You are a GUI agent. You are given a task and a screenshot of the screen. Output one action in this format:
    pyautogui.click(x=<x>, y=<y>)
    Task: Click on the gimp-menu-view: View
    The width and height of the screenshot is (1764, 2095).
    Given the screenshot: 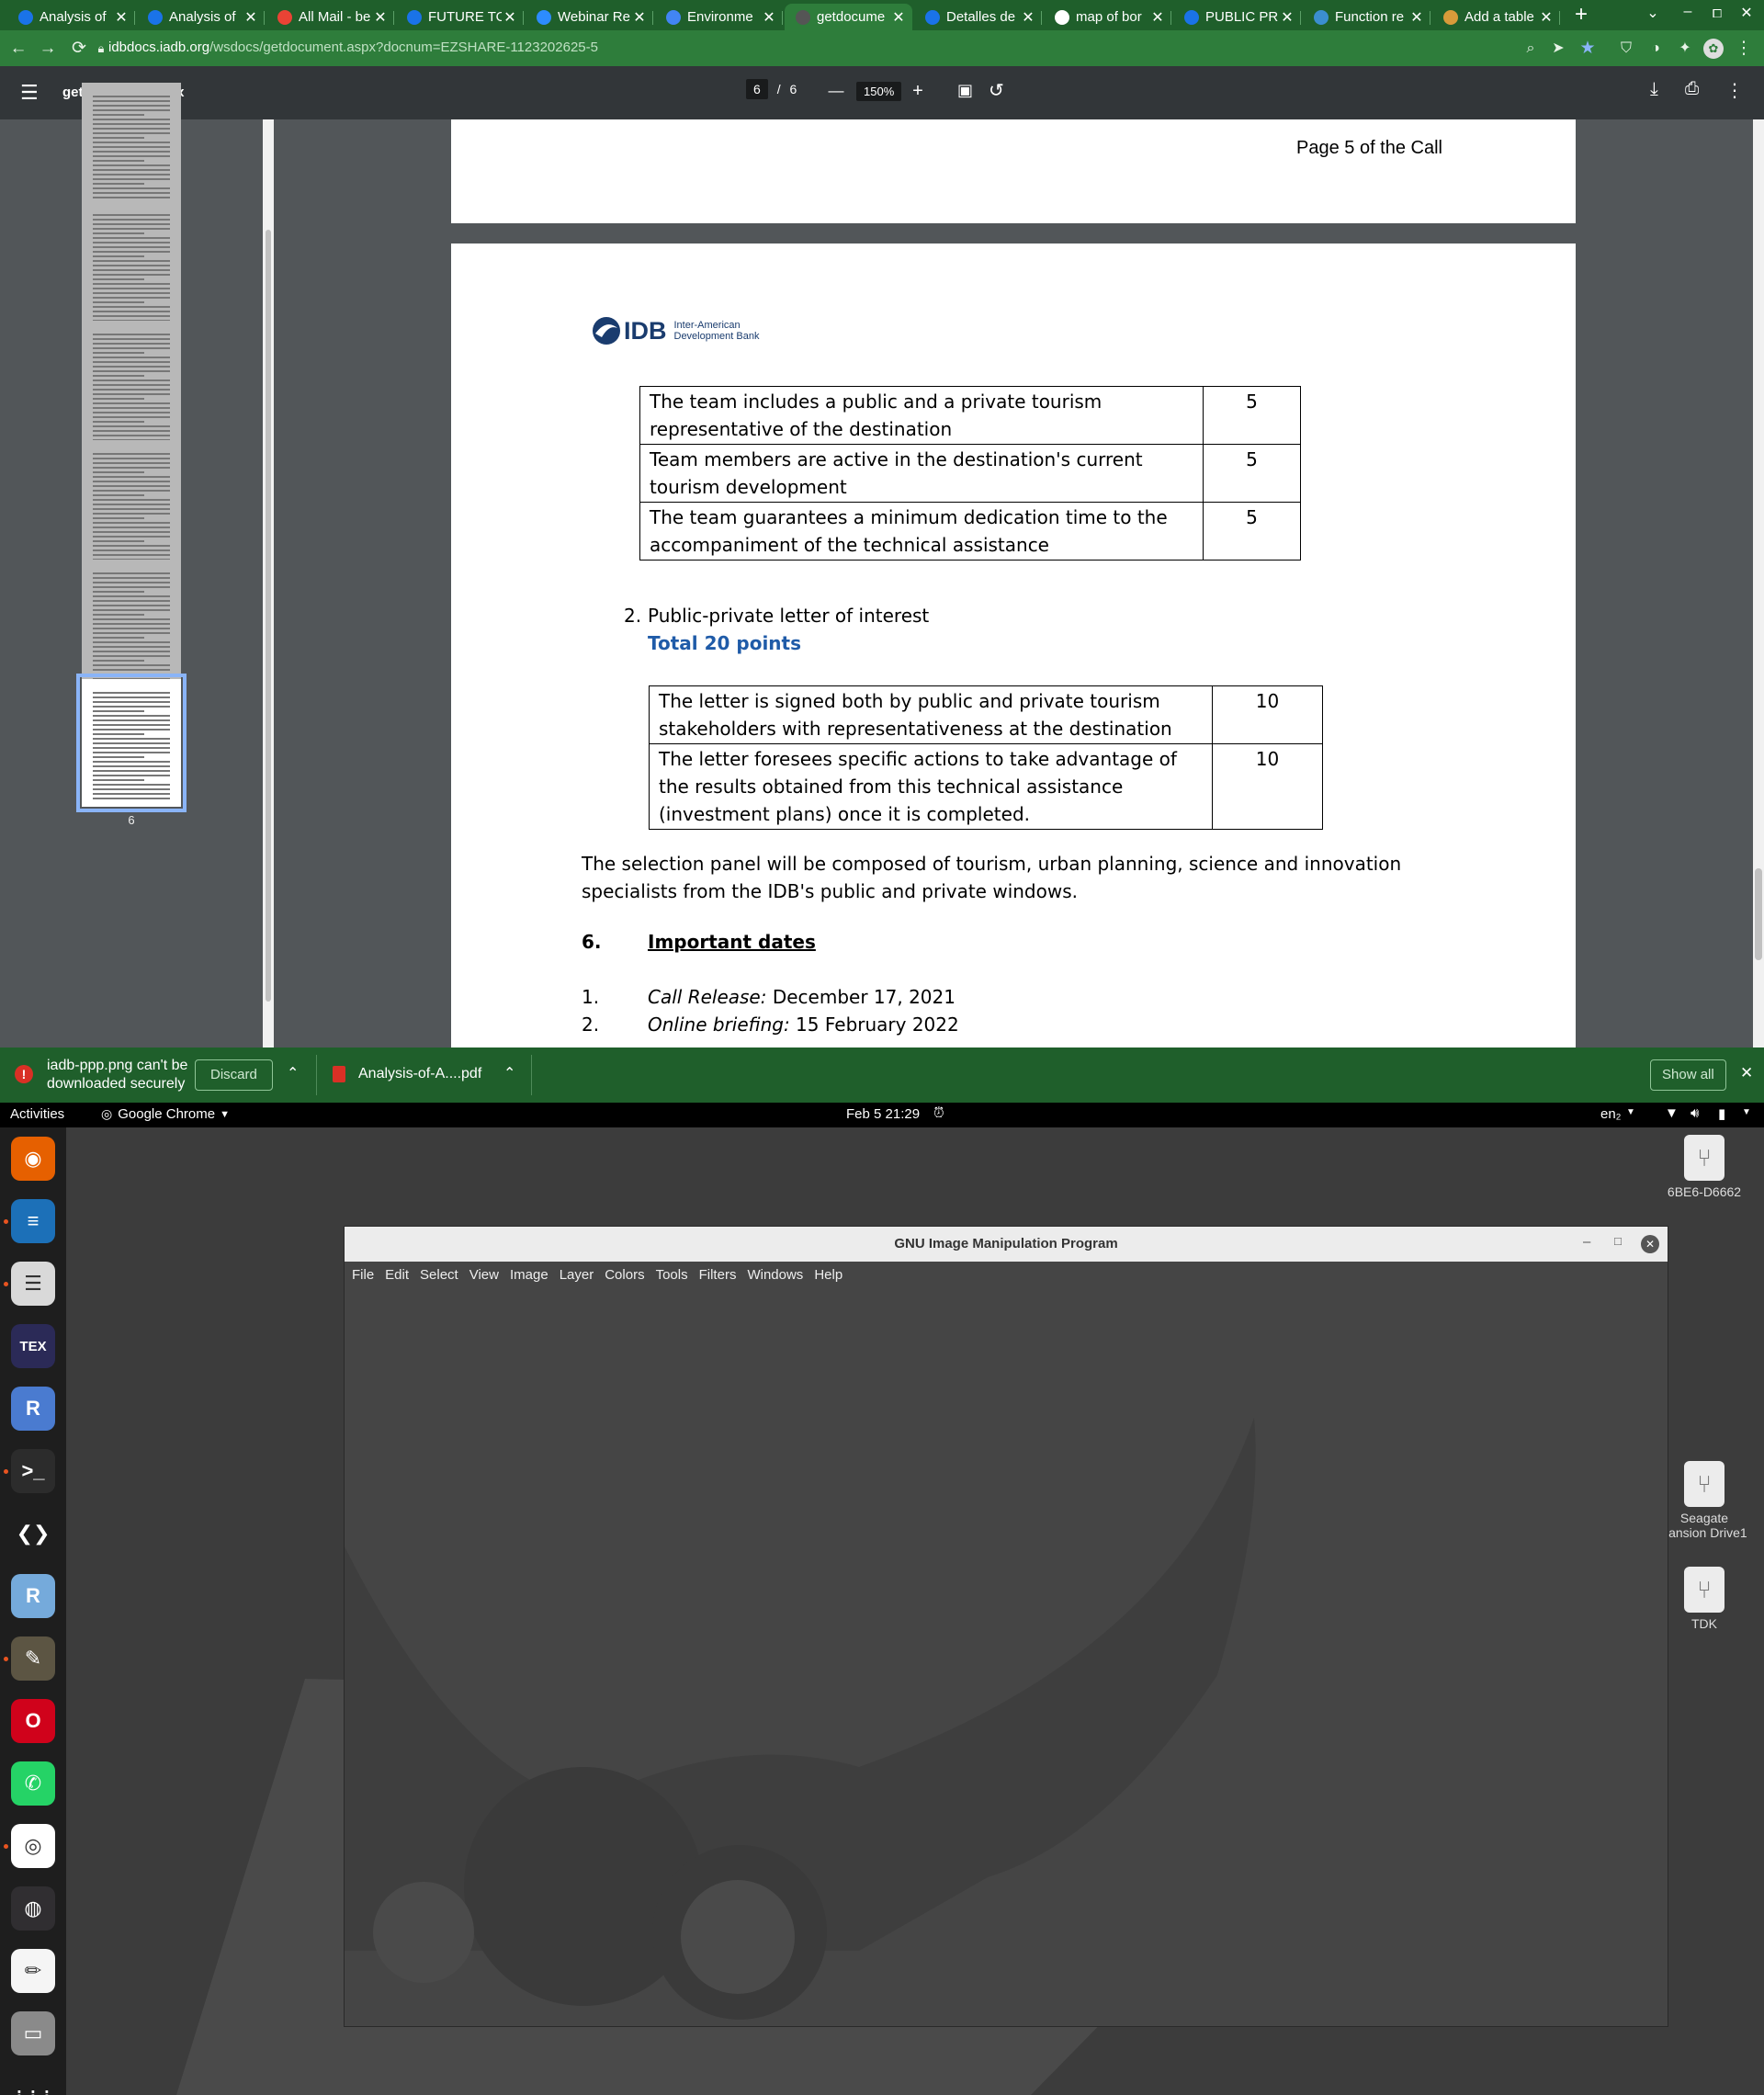 What is the action you would take?
    pyautogui.click(x=484, y=1275)
    